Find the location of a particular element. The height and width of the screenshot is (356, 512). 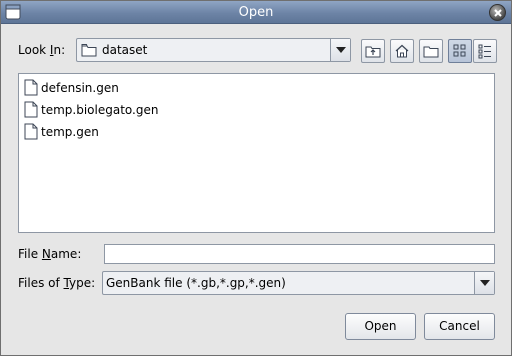

look-in-dropdown-button is located at coordinates (340, 50).